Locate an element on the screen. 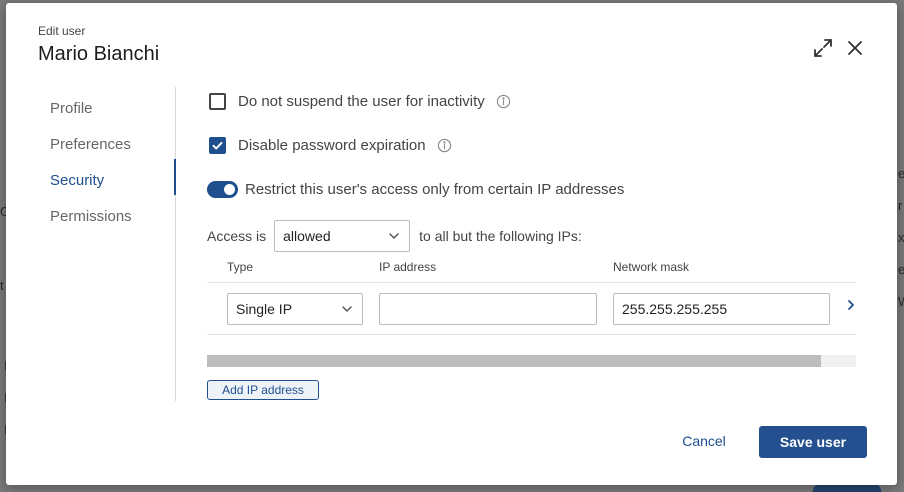 The width and height of the screenshot is (904, 492). restrict-ip-toggle is located at coordinates (222, 189).